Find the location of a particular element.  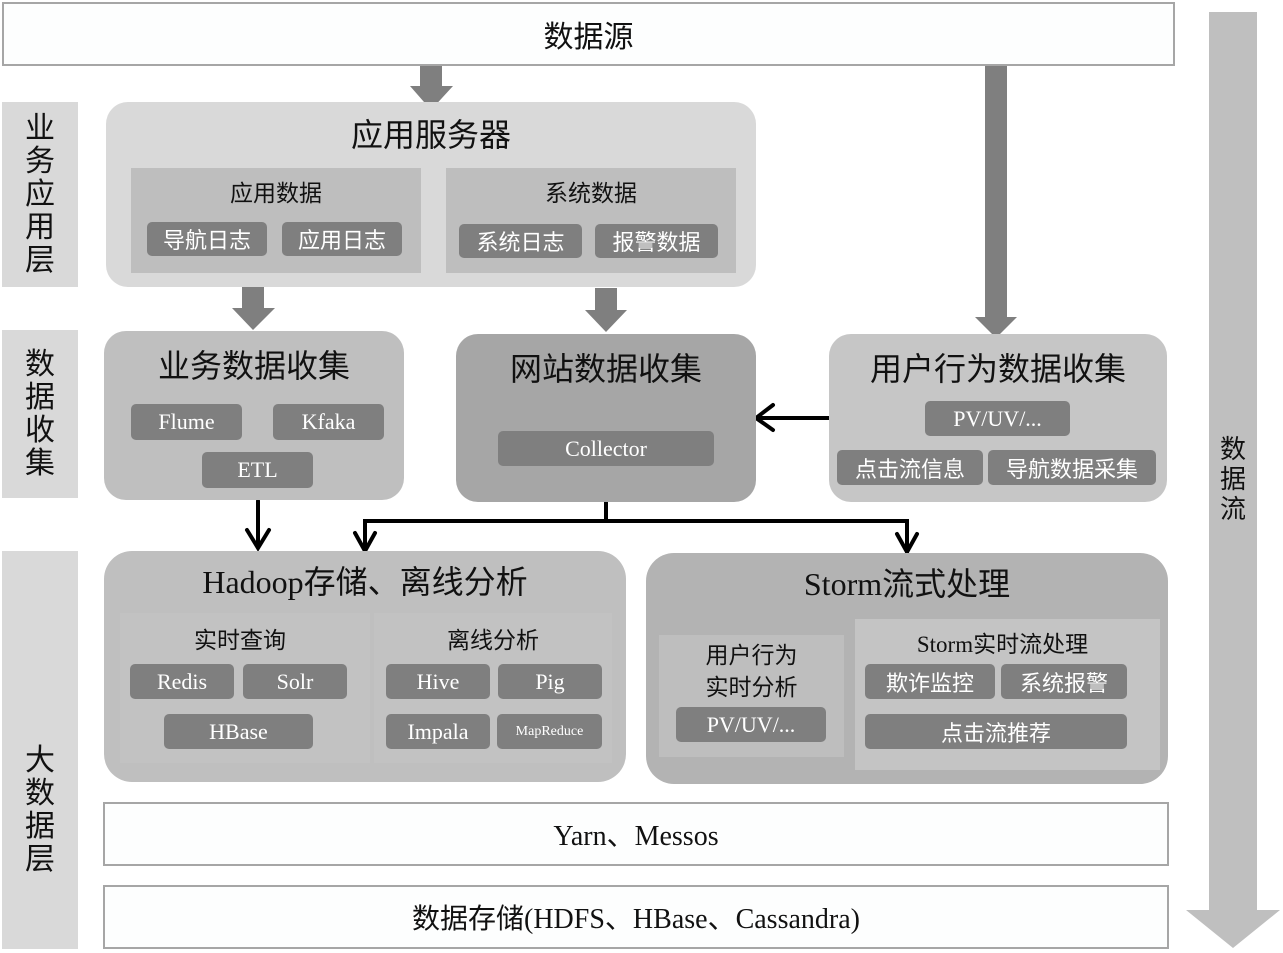

chip-nav-data-collect: 导航数据采集 is located at coordinates (1072, 467).